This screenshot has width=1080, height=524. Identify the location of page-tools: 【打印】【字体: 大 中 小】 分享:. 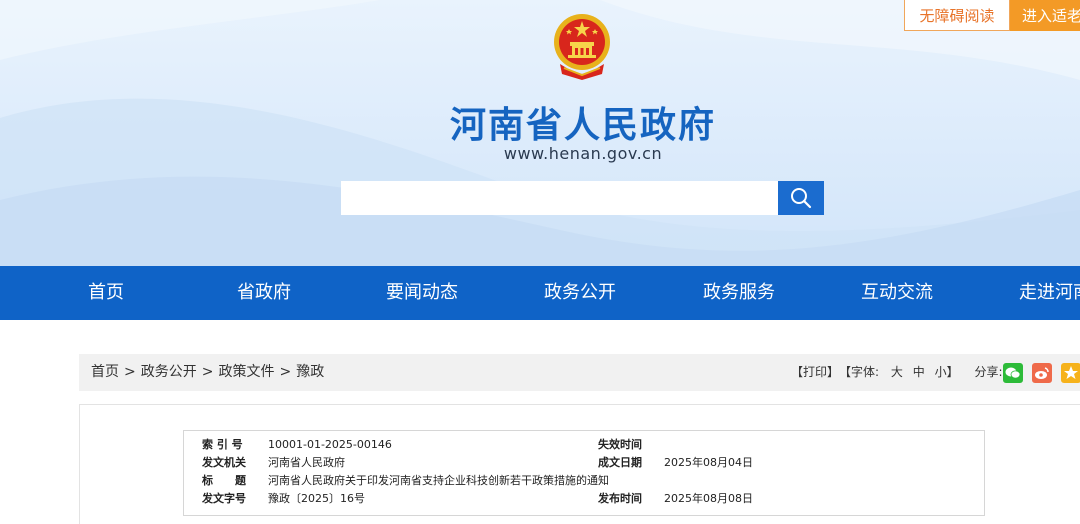
(896, 372).